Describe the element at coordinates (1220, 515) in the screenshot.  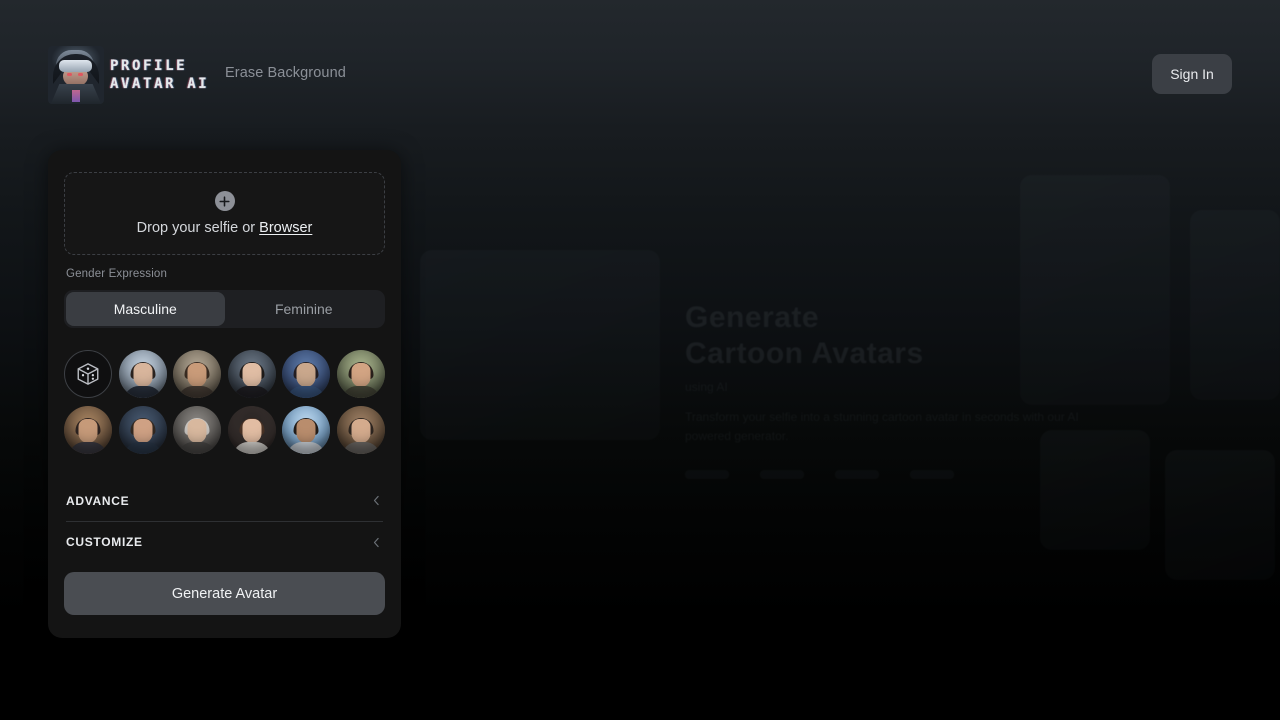
I see `bg-card-right-d` at that location.